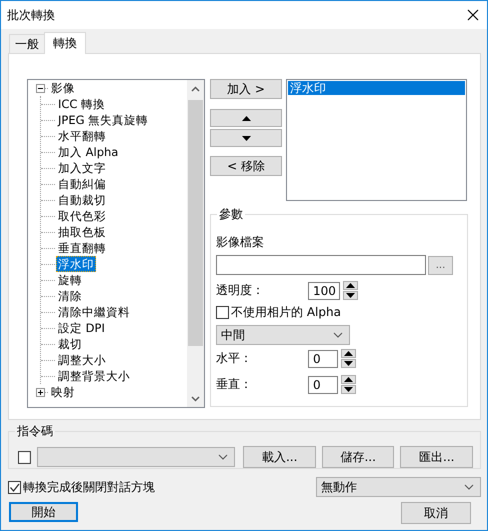 This screenshot has height=531, width=488. What do you see at coordinates (324, 291) in the screenshot?
I see `opacity-field: 100` at bounding box center [324, 291].